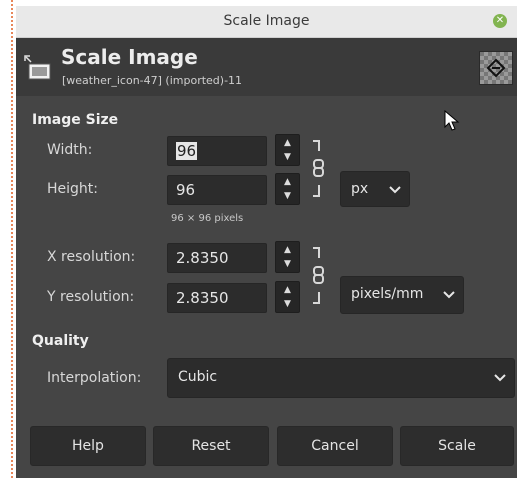 Image resolution: width=517 pixels, height=478 pixels. I want to click on unit-value: px, so click(360, 189).